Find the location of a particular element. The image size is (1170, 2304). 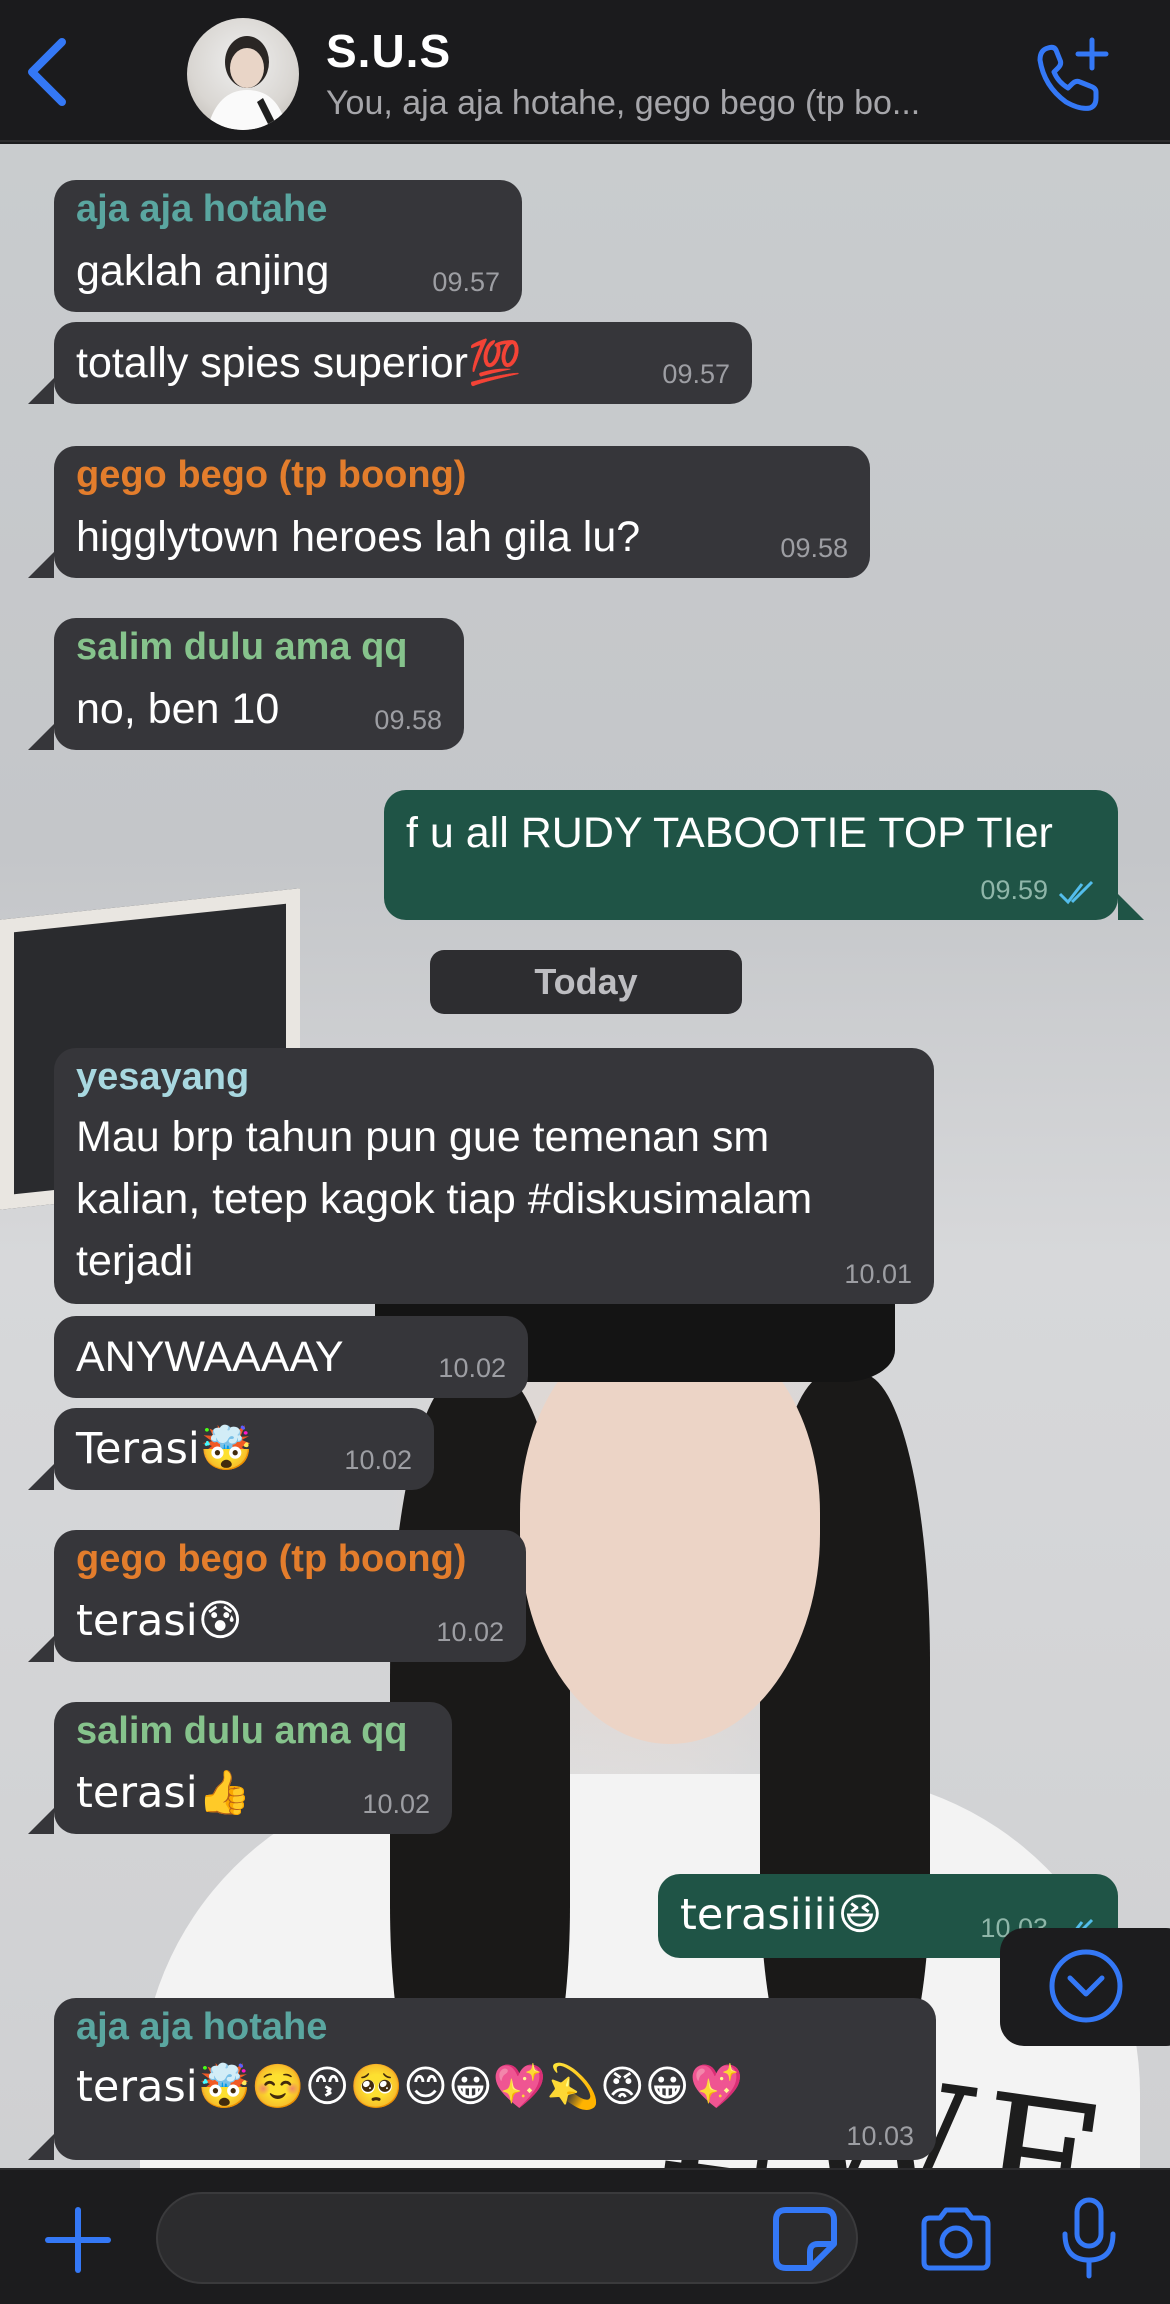

message-bubble: aja aja hotahe gaklah anjing 09.57 is located at coordinates (288, 246).